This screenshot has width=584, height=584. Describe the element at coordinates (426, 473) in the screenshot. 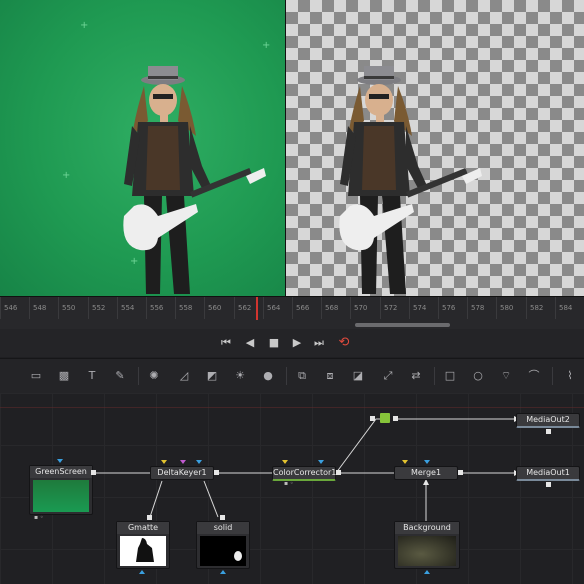

I see `node-merge: Merge1` at that location.